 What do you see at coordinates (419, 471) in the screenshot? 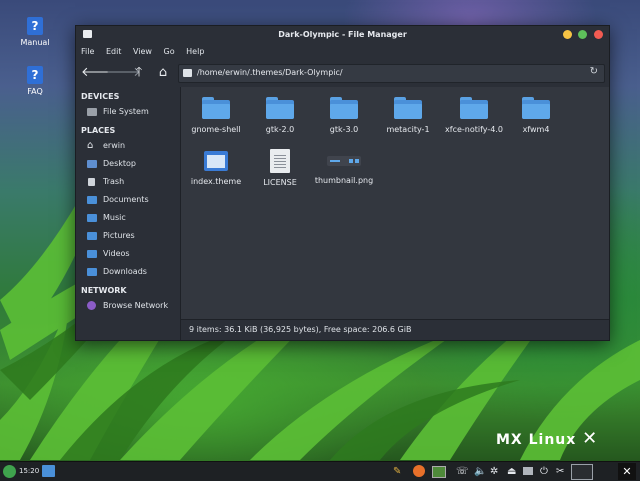
I see `firefox-icon` at bounding box center [419, 471].